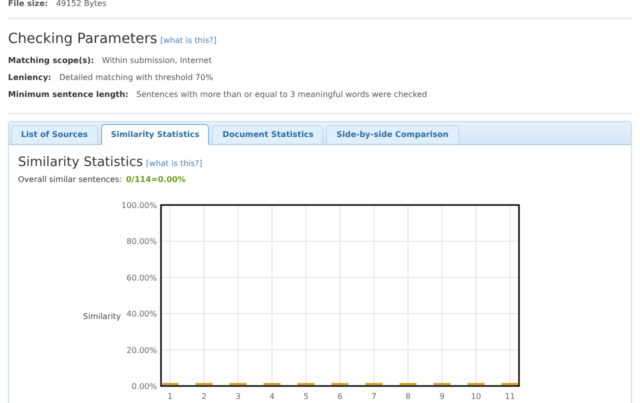  Describe the element at coordinates (136, 78) in the screenshot. I see `field-value: Detailed matching with threshold 70%` at that location.